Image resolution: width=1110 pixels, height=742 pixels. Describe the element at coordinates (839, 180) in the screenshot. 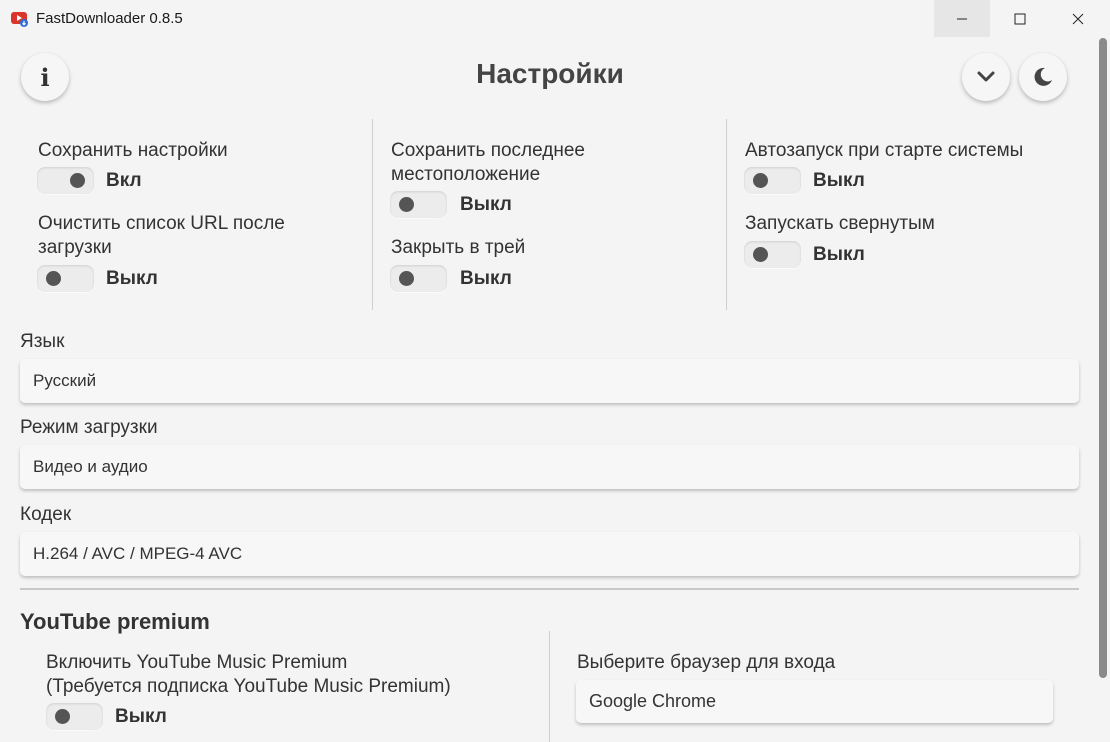

I see `autostart-state: Выкл` at that location.